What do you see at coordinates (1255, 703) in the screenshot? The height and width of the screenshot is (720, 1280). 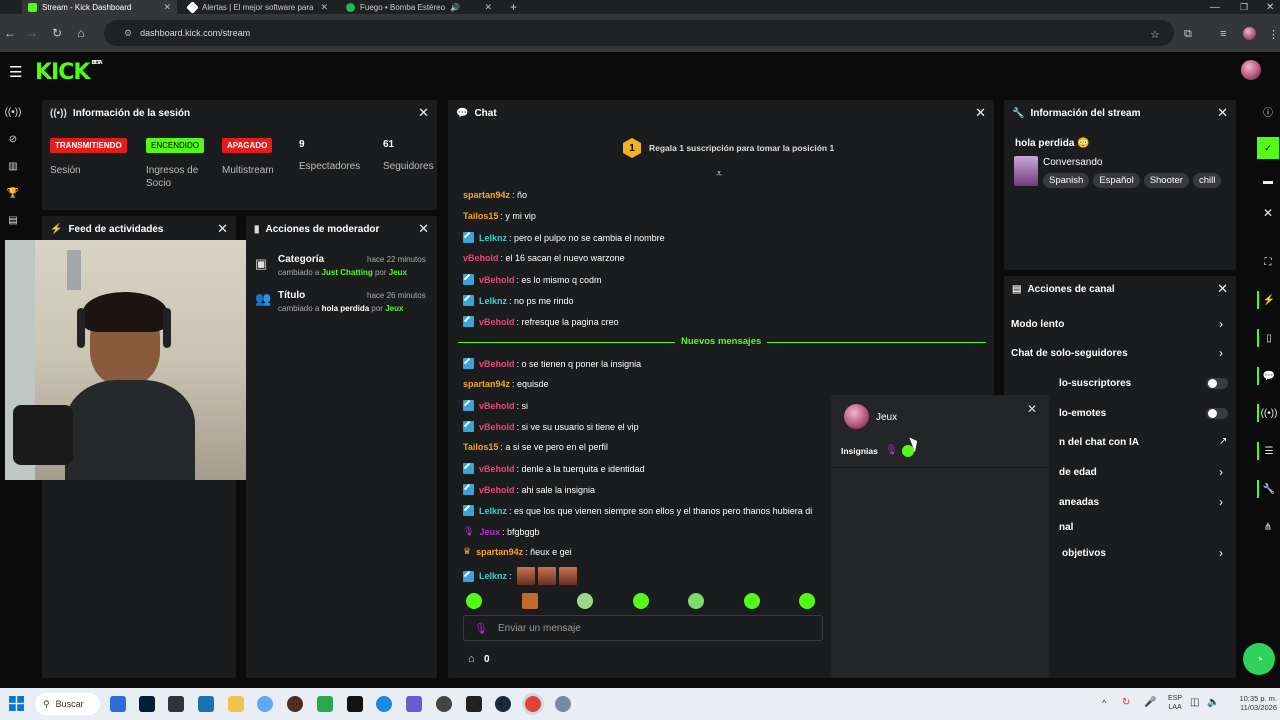 I see `clock: 10:35 p. m. 11/03/2026` at bounding box center [1255, 703].